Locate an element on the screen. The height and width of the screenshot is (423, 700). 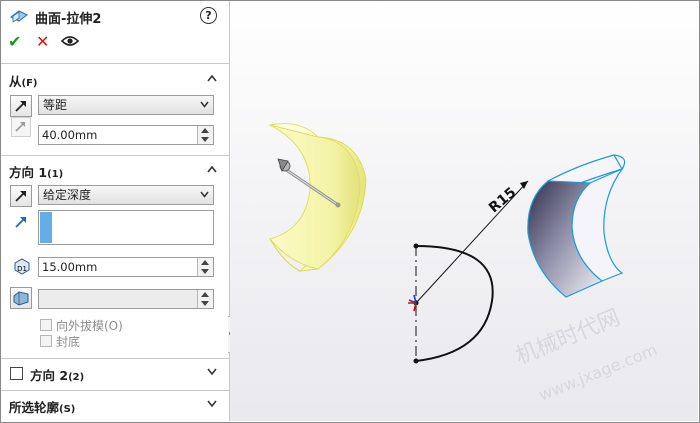
preview-surface is located at coordinates (317, 197).